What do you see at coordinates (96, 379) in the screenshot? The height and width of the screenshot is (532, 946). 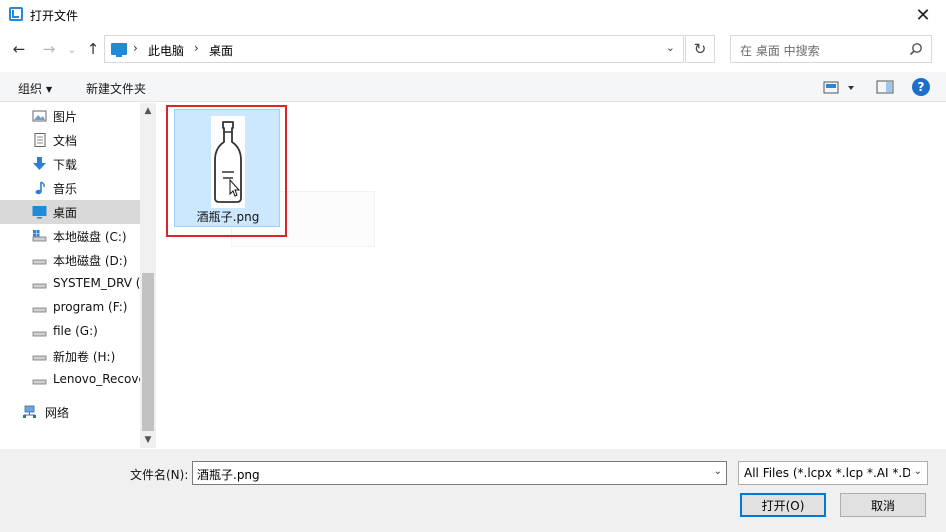 I see `sidebar-item-label: Lenovo_Recove` at bounding box center [96, 379].